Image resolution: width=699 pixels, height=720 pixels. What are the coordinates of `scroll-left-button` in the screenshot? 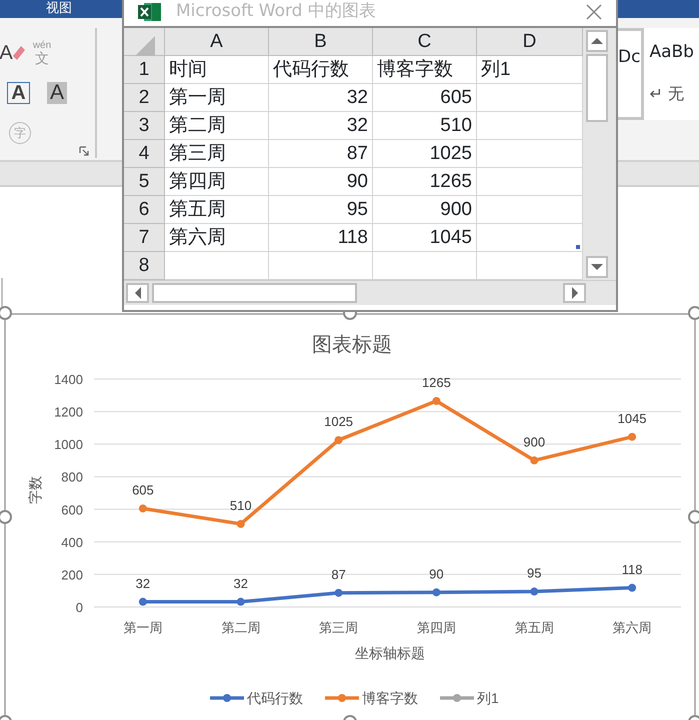 It's located at (137, 293).